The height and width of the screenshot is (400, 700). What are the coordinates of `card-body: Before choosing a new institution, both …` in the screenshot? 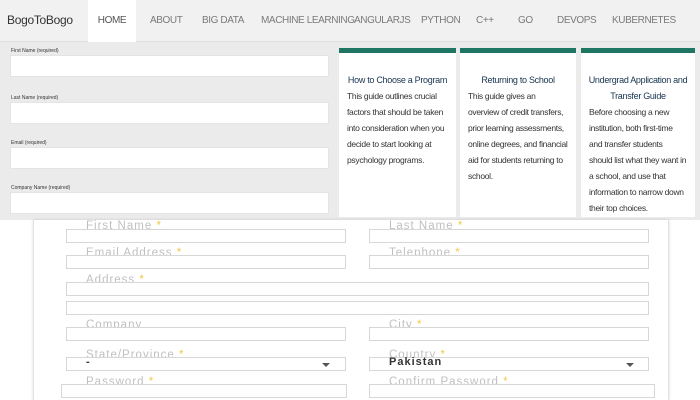 It's located at (638, 160).